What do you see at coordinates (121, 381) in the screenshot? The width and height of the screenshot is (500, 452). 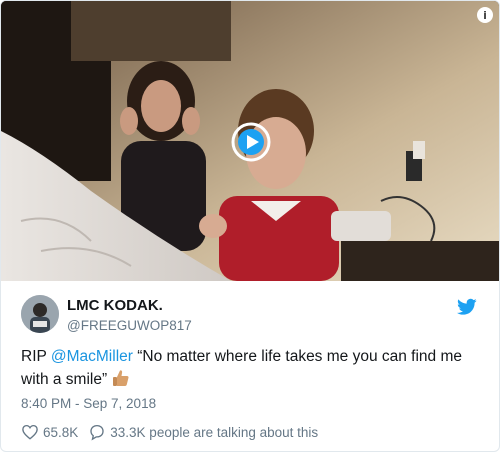 I see `thumbs-up-emoji` at bounding box center [121, 381].